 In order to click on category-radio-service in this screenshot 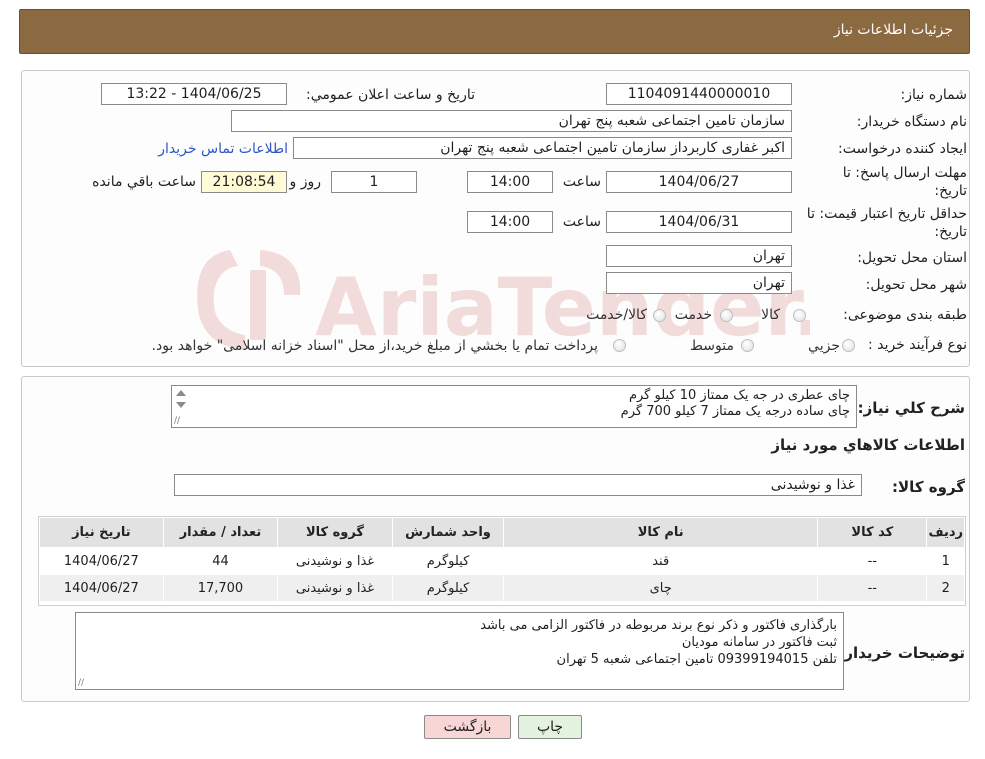, I will do `click(726, 315)`.